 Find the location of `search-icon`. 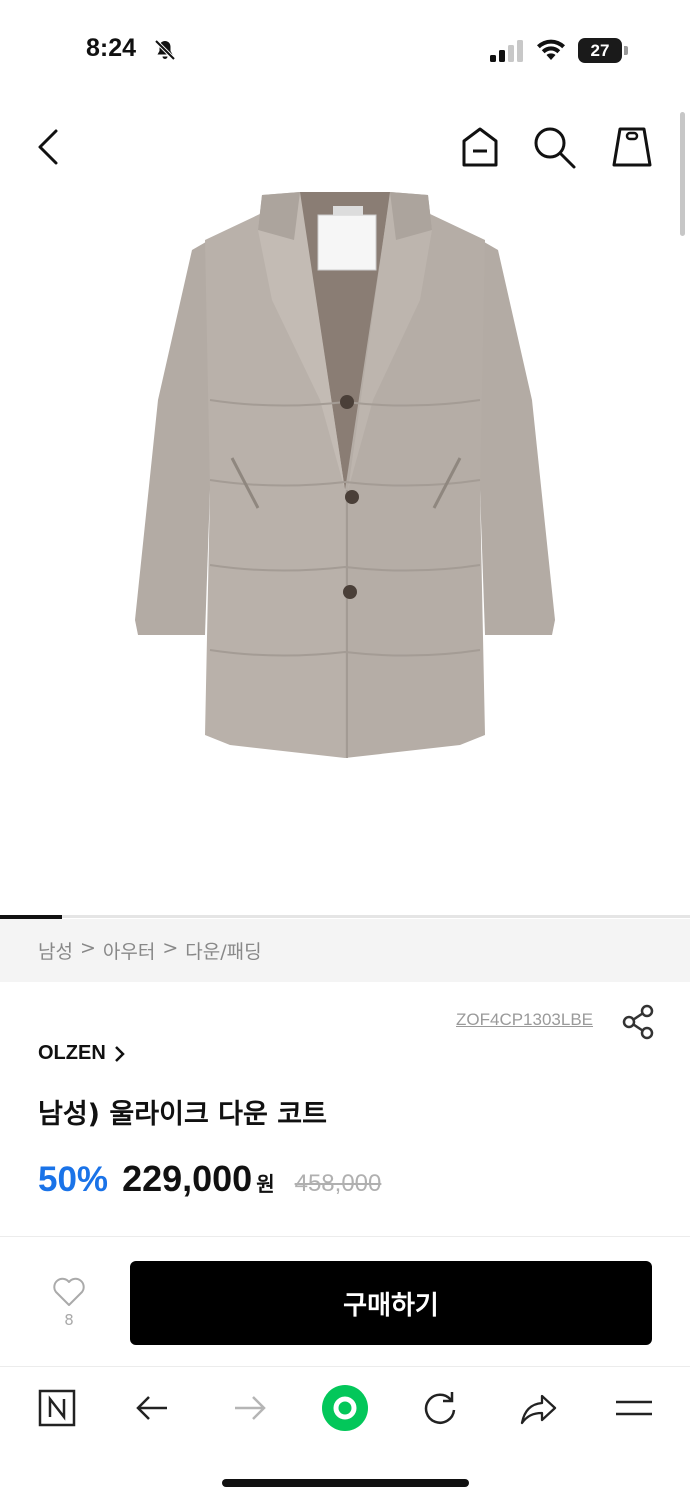

search-icon is located at coordinates (554, 147).